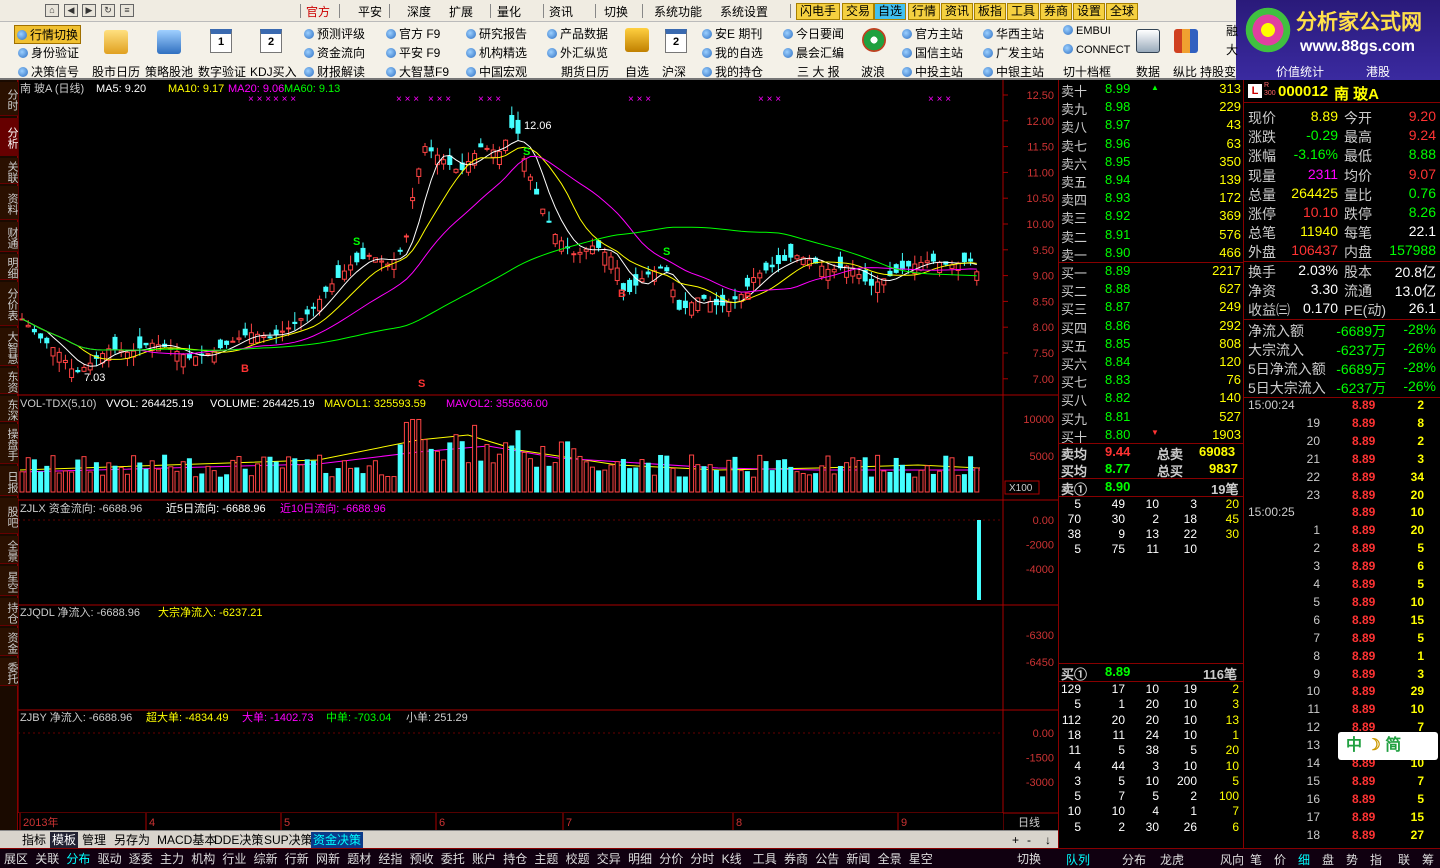 The height and width of the screenshot is (868, 1440). Describe the element at coordinates (676, 41) in the screenshot. I see `calendar-icon: 2` at that location.